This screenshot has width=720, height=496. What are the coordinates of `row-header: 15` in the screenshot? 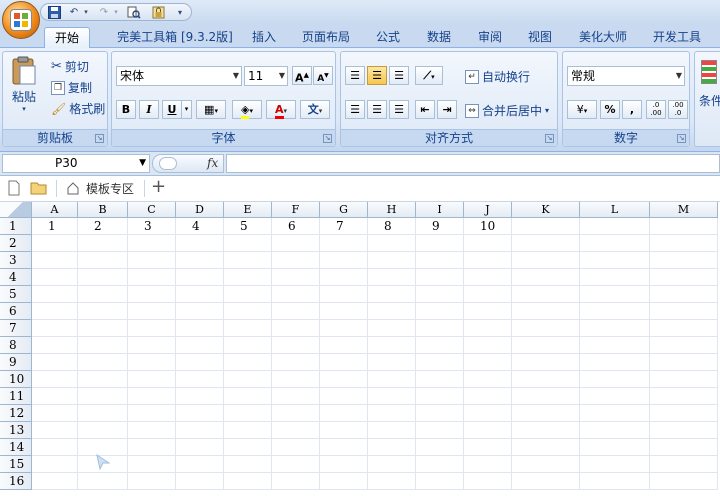 It's located at (16, 464).